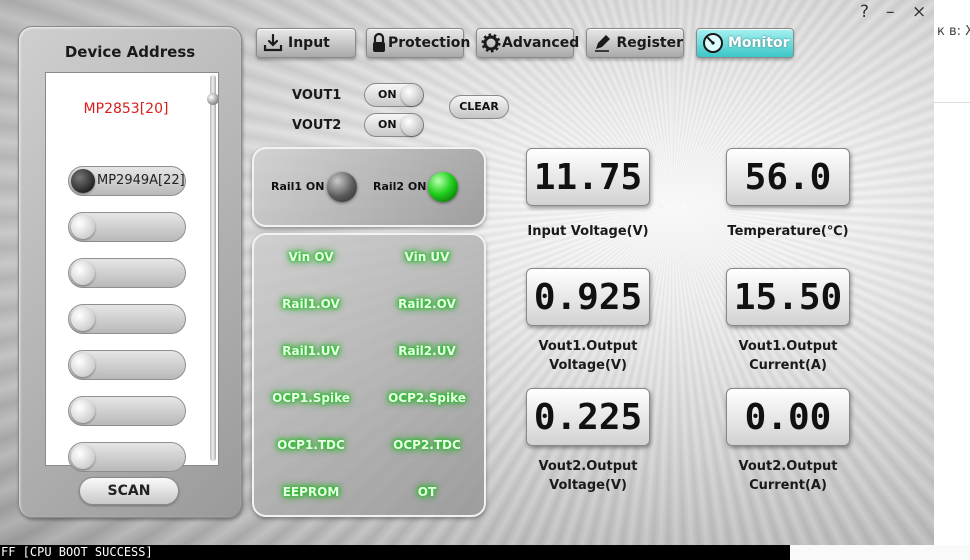 The width and height of the screenshot is (970, 560). I want to click on background-strip, so click(880, 552).